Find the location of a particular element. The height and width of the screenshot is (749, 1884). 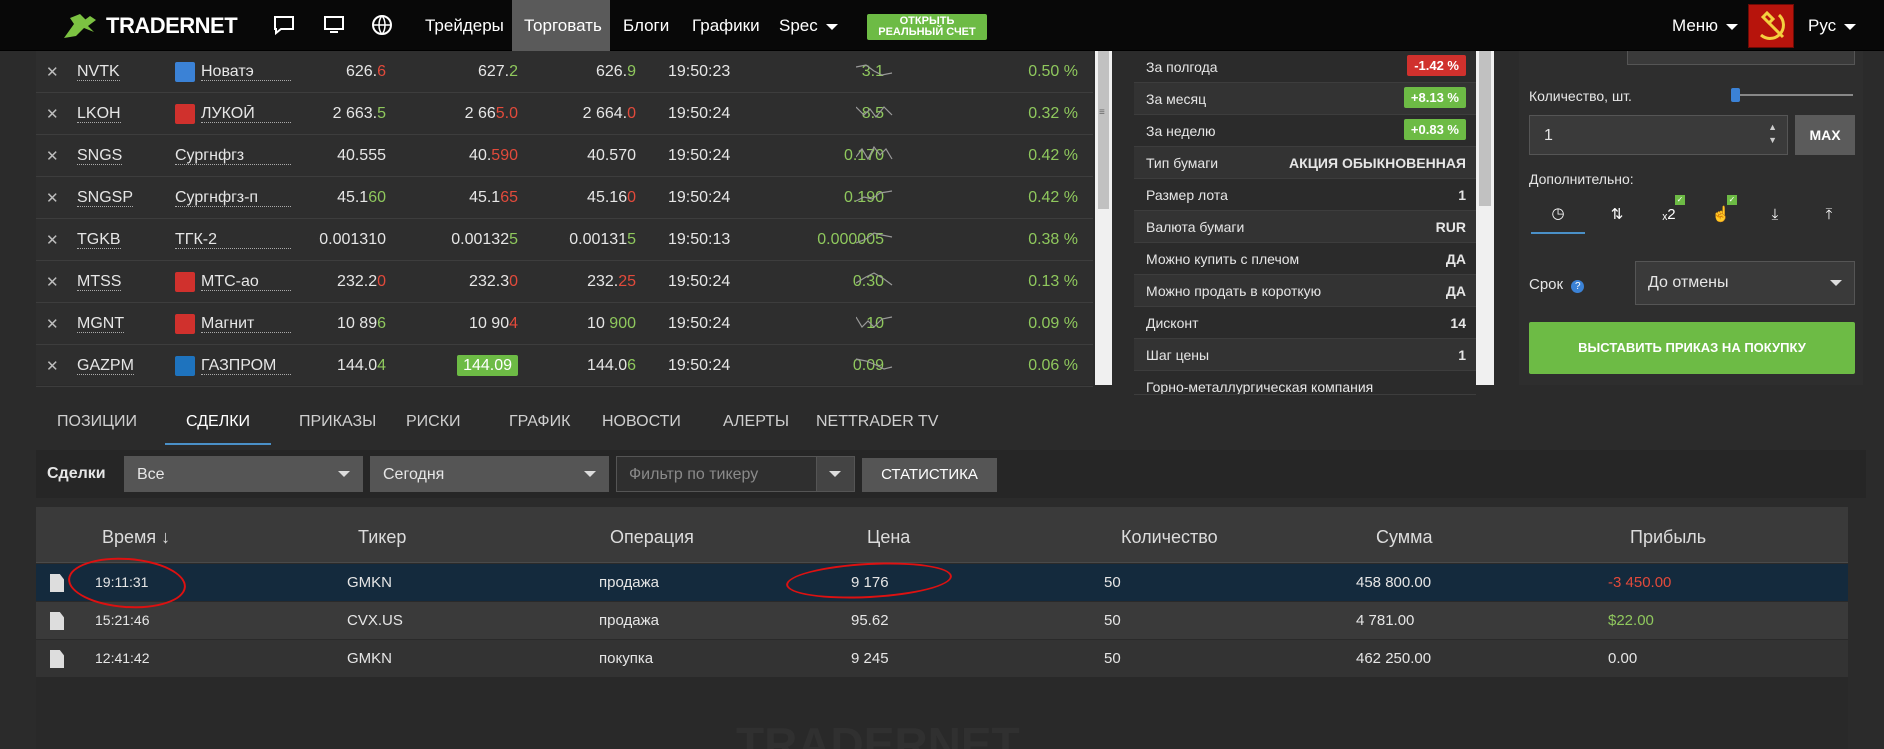

swap-arrows-icon: ⇅ is located at coordinates (1617, 214).